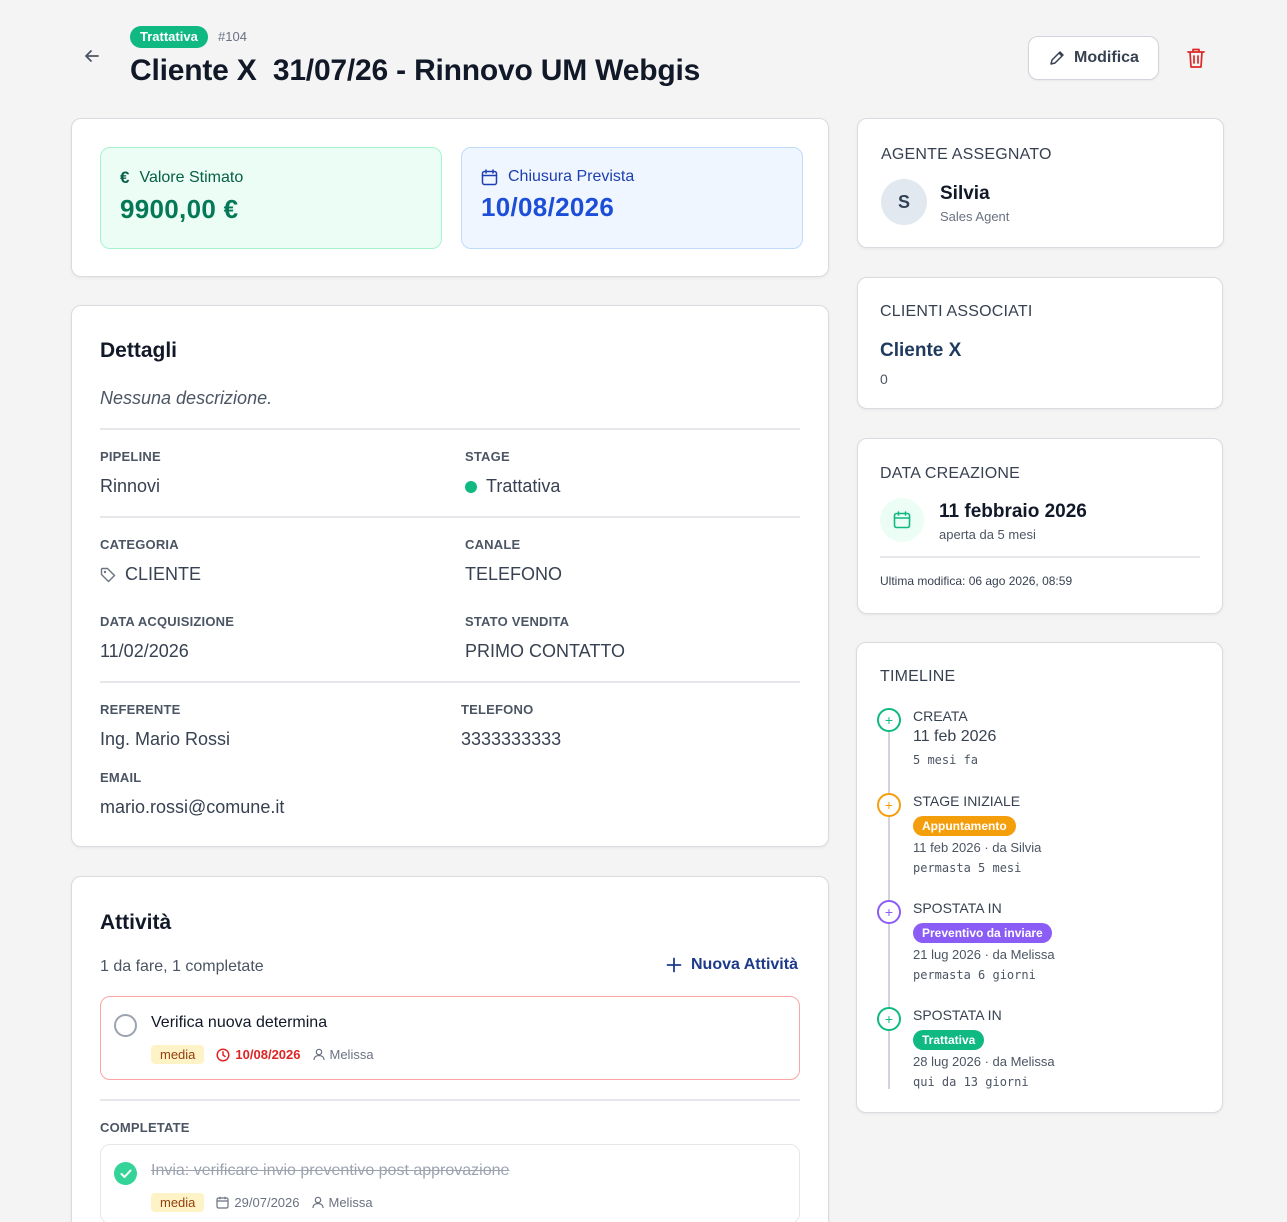 This screenshot has width=1287, height=1222. What do you see at coordinates (975, 216) in the screenshot?
I see `agent-role: Sales Agent` at bounding box center [975, 216].